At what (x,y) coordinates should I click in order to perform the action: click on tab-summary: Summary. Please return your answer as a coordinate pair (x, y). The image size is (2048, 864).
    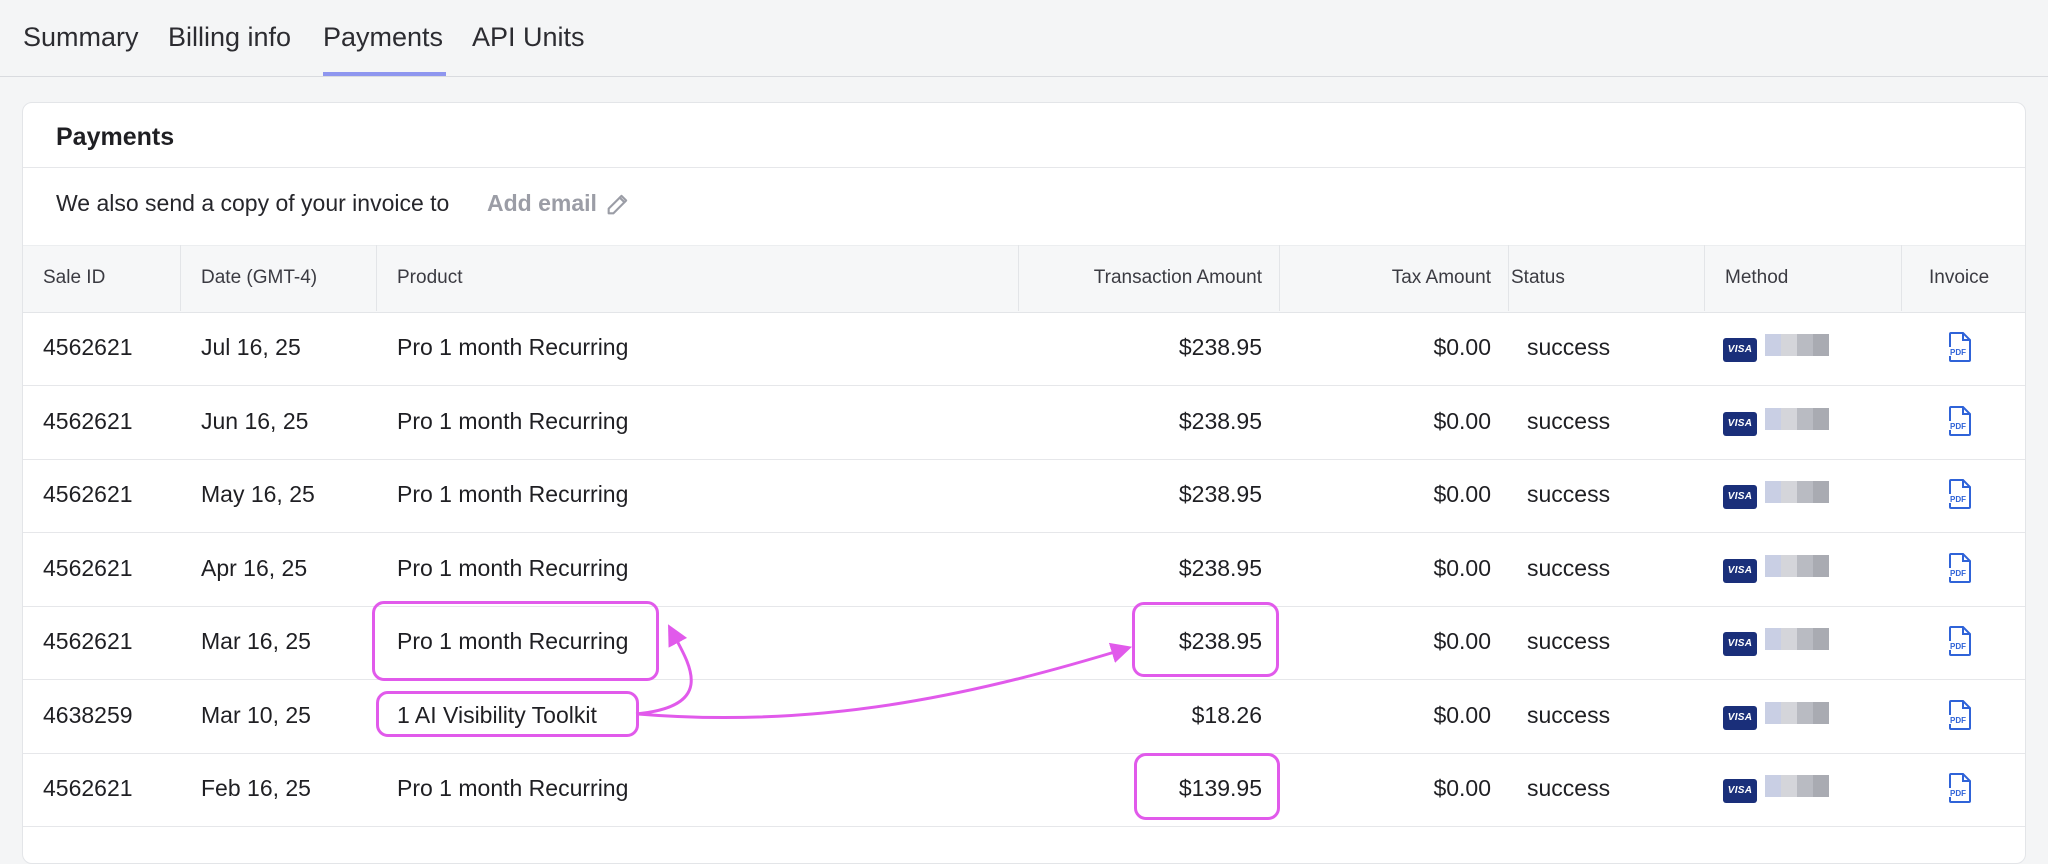
    Looking at the image, I should click on (81, 49).